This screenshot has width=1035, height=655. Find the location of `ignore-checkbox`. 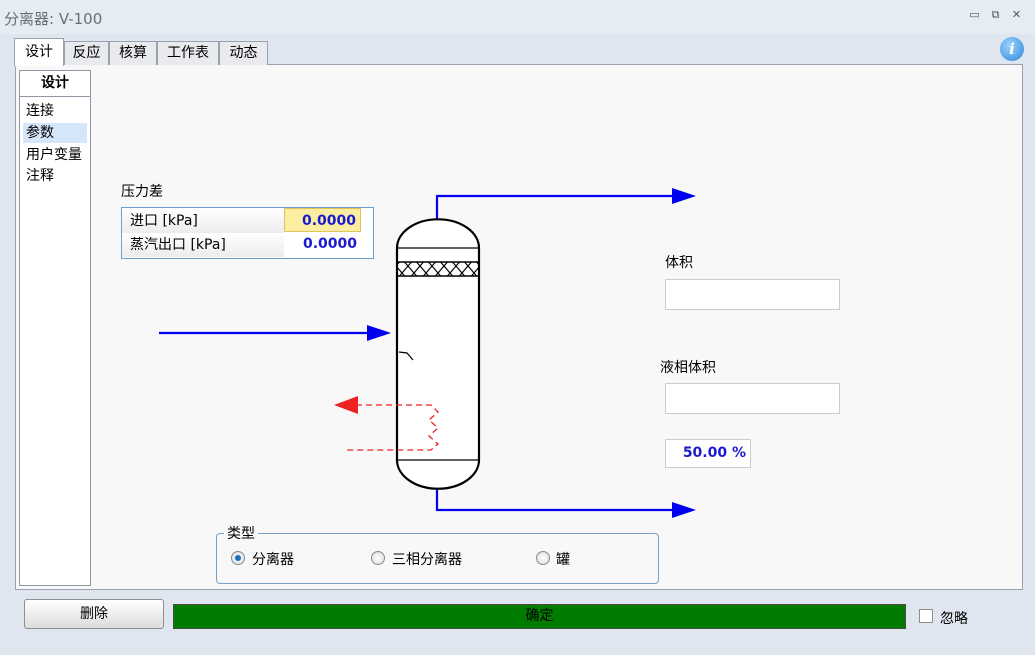

ignore-checkbox is located at coordinates (926, 616).